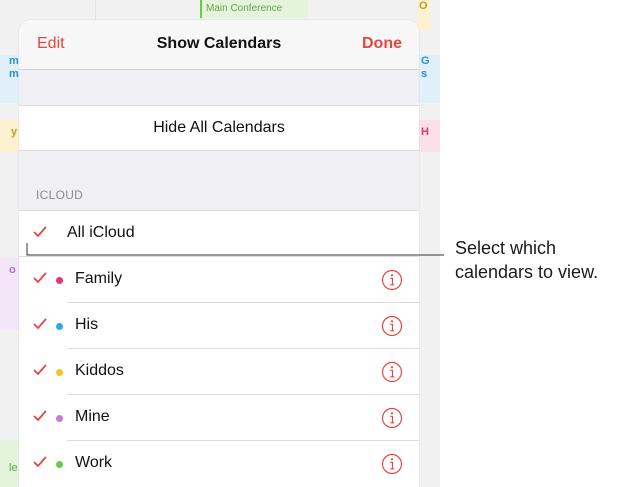 The height and width of the screenshot is (487, 642). Describe the element at coordinates (101, 232) in the screenshot. I see `calendar-row-label: All iCloud` at that location.